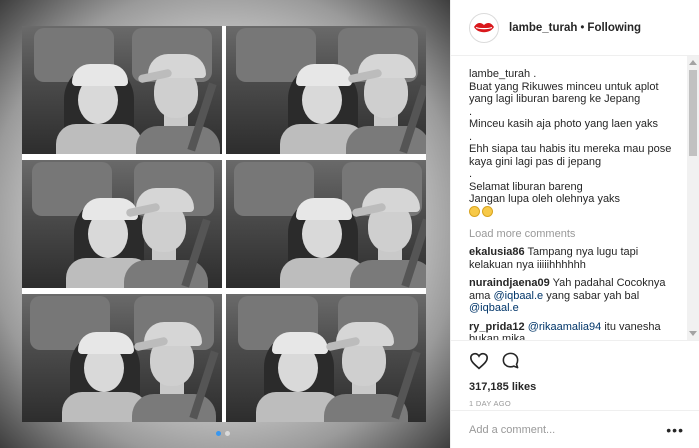  Describe the element at coordinates (497, 327) in the screenshot. I see `comment-username: ry_prida12` at that location.